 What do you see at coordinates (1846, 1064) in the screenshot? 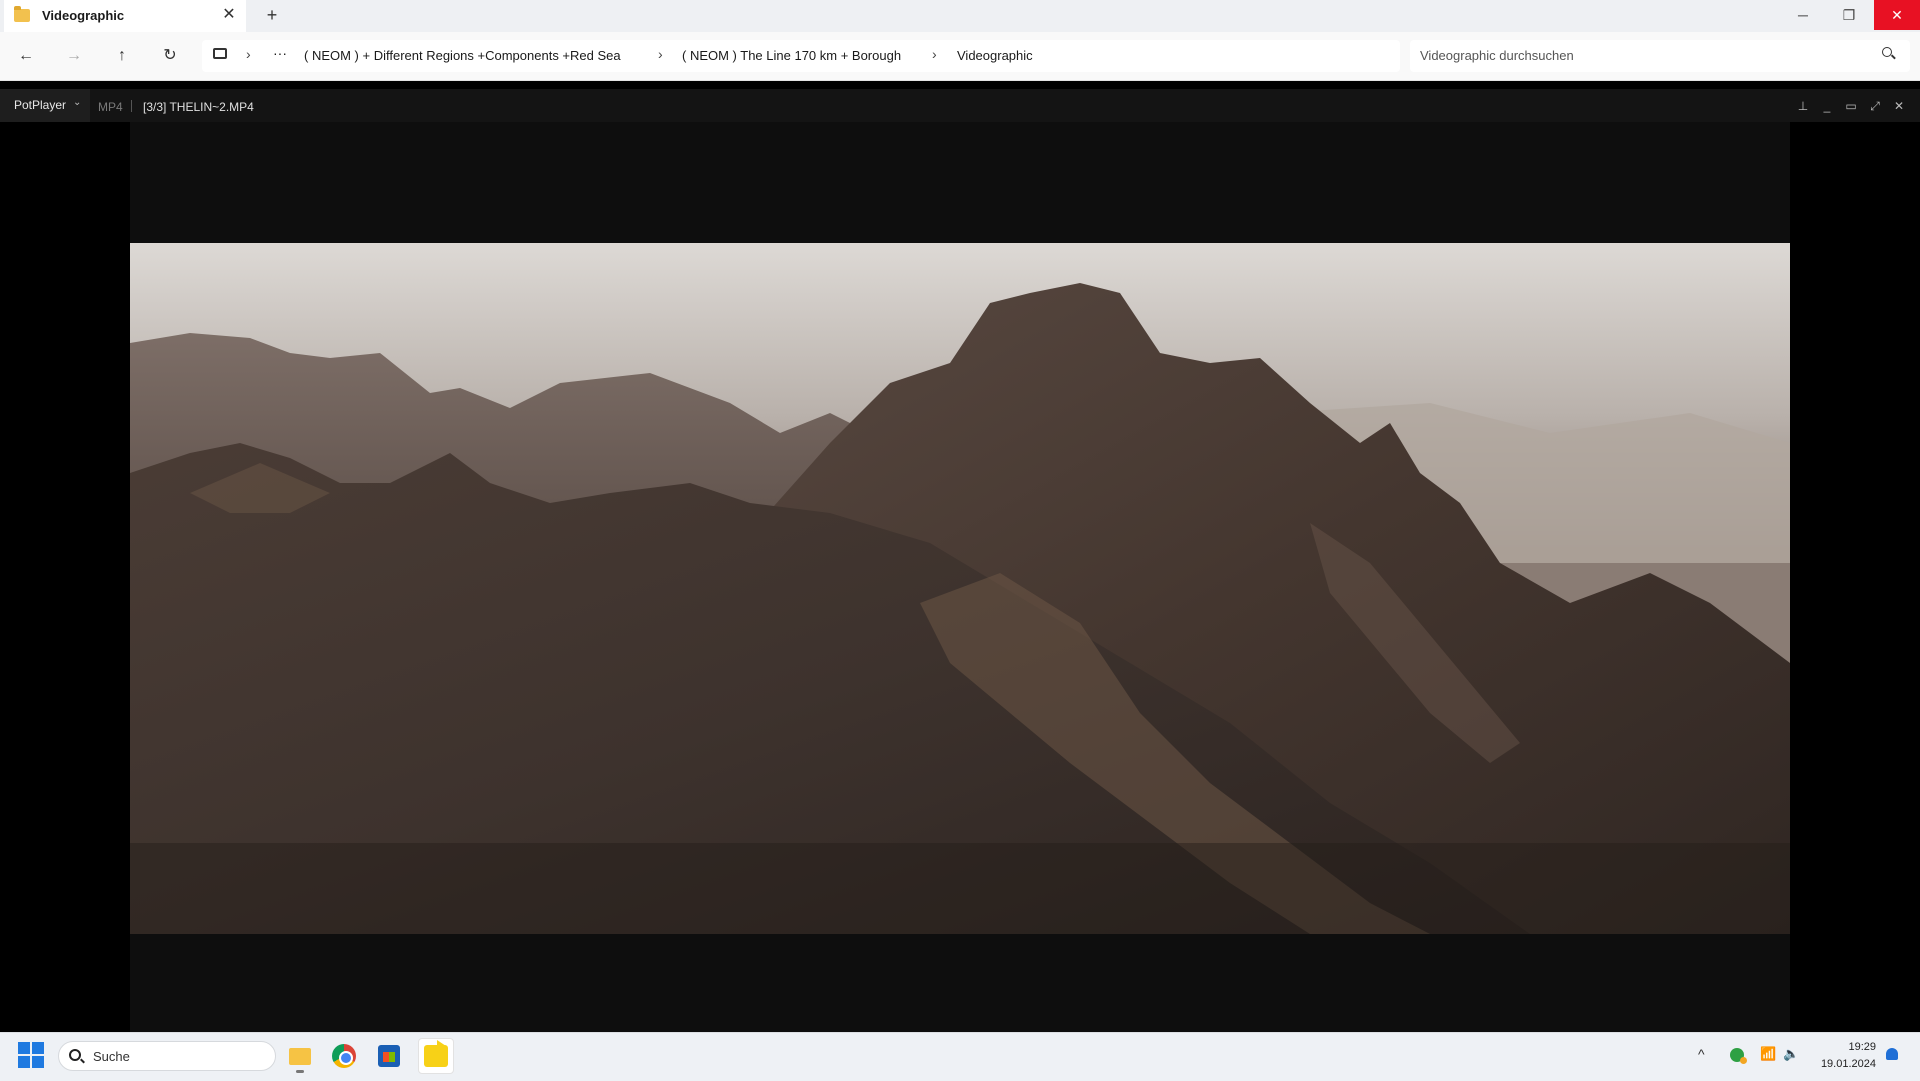
I see `clock-date: 19.01.2024` at bounding box center [1846, 1064].